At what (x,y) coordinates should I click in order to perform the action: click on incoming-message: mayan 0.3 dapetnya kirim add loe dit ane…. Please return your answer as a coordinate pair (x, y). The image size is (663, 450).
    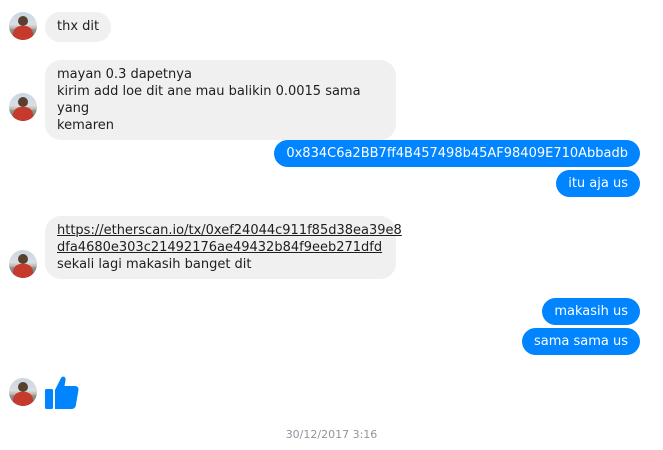
    Looking at the image, I should click on (220, 100).